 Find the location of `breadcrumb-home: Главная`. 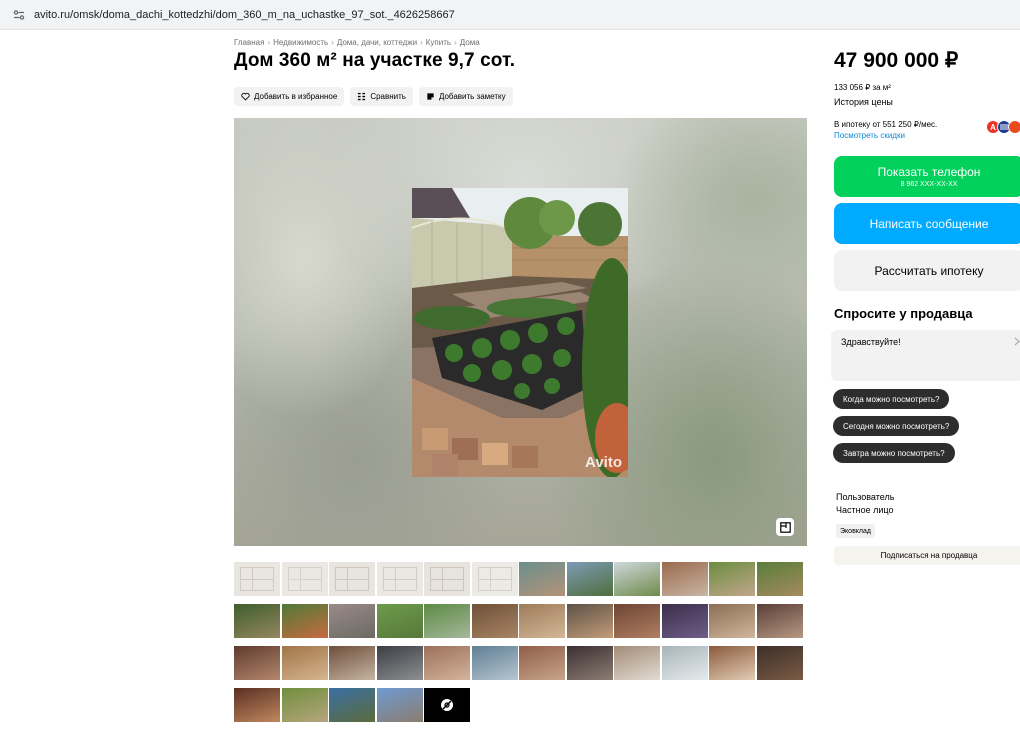

breadcrumb-home: Главная is located at coordinates (249, 42).